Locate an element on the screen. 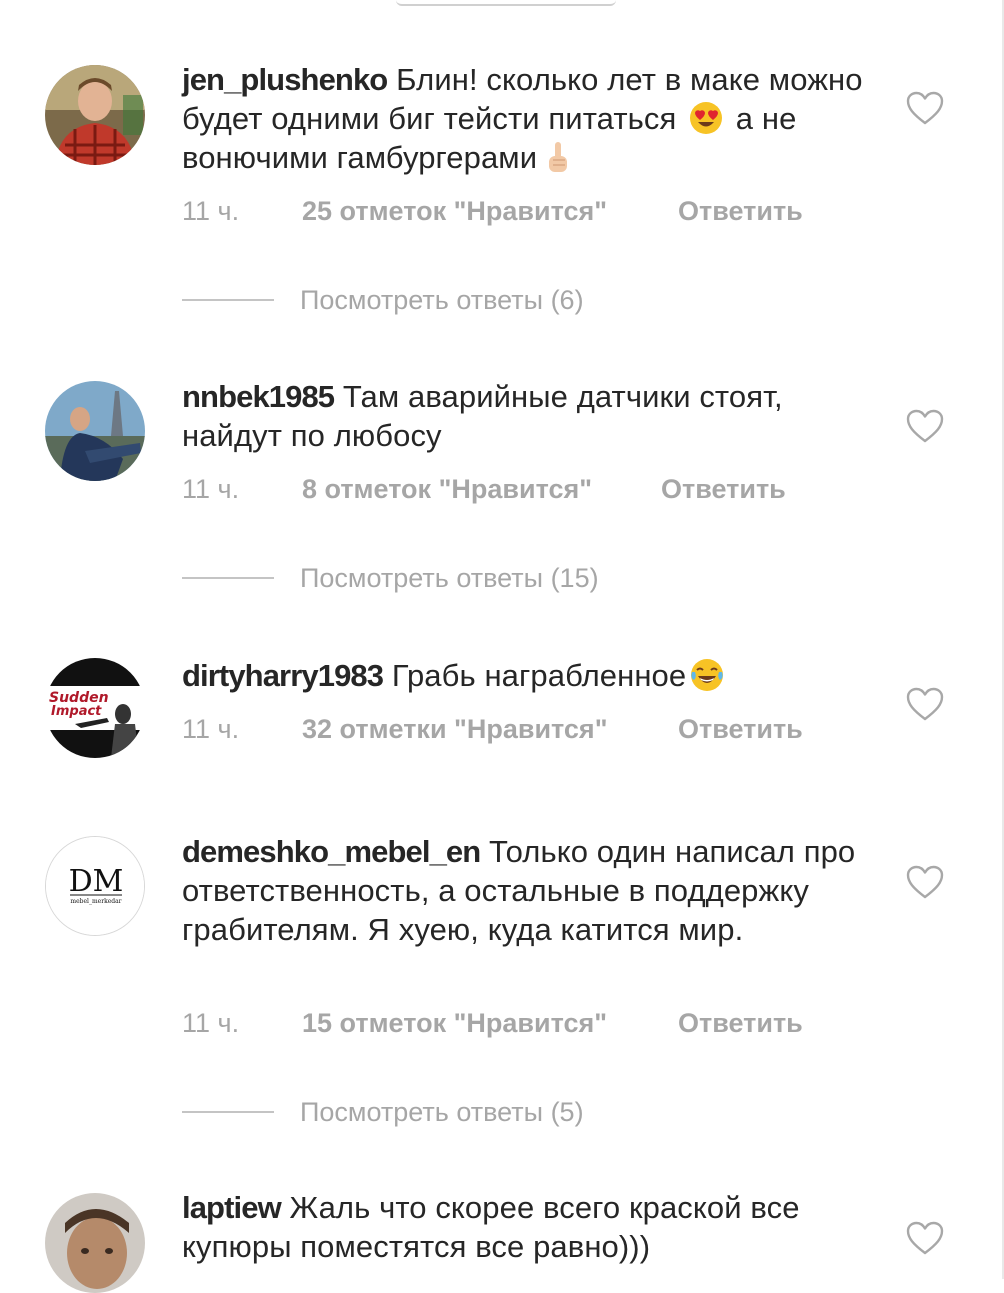 This screenshot has width=1004, height=1293. comment-text: dirtyharry1983 Грабь награбленное is located at coordinates (527, 675).